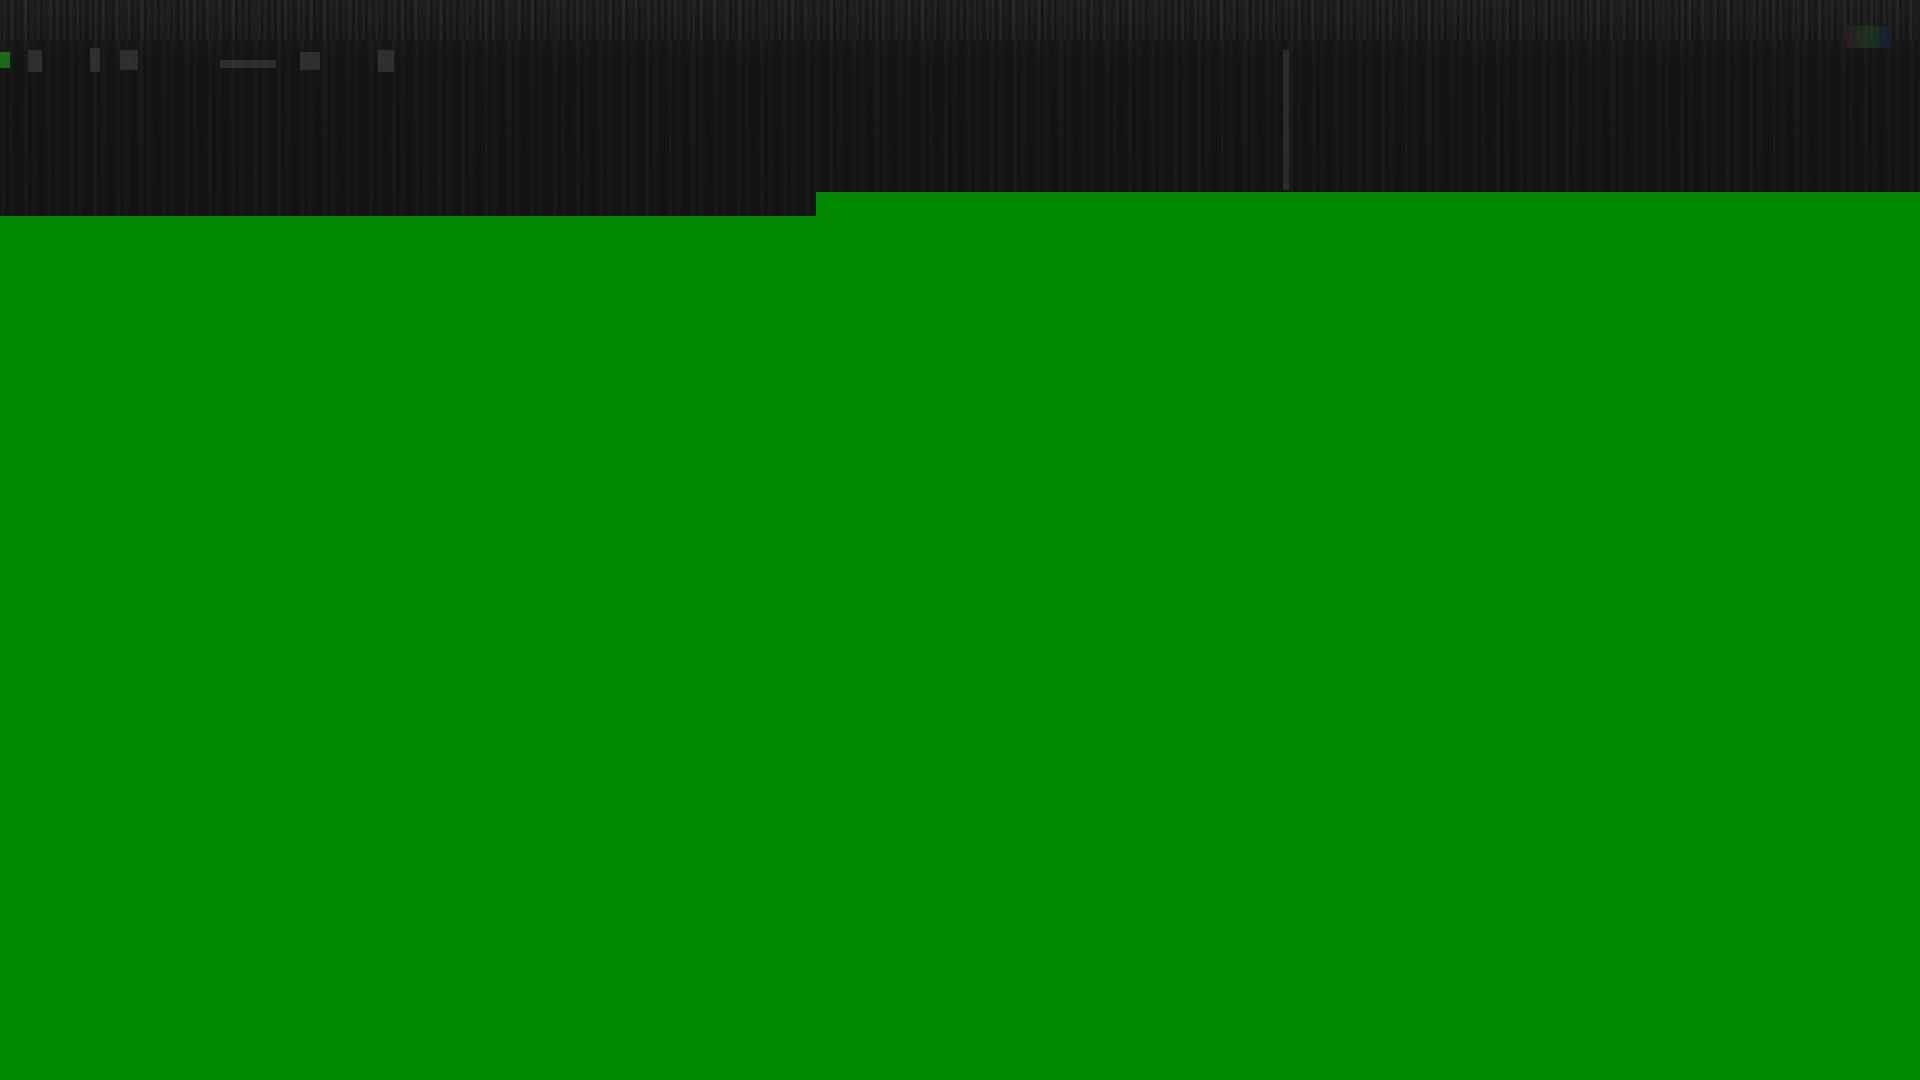 Image resolution: width=1920 pixels, height=1080 pixels. What do you see at coordinates (1368, 204) in the screenshot?
I see `green-fill-region` at bounding box center [1368, 204].